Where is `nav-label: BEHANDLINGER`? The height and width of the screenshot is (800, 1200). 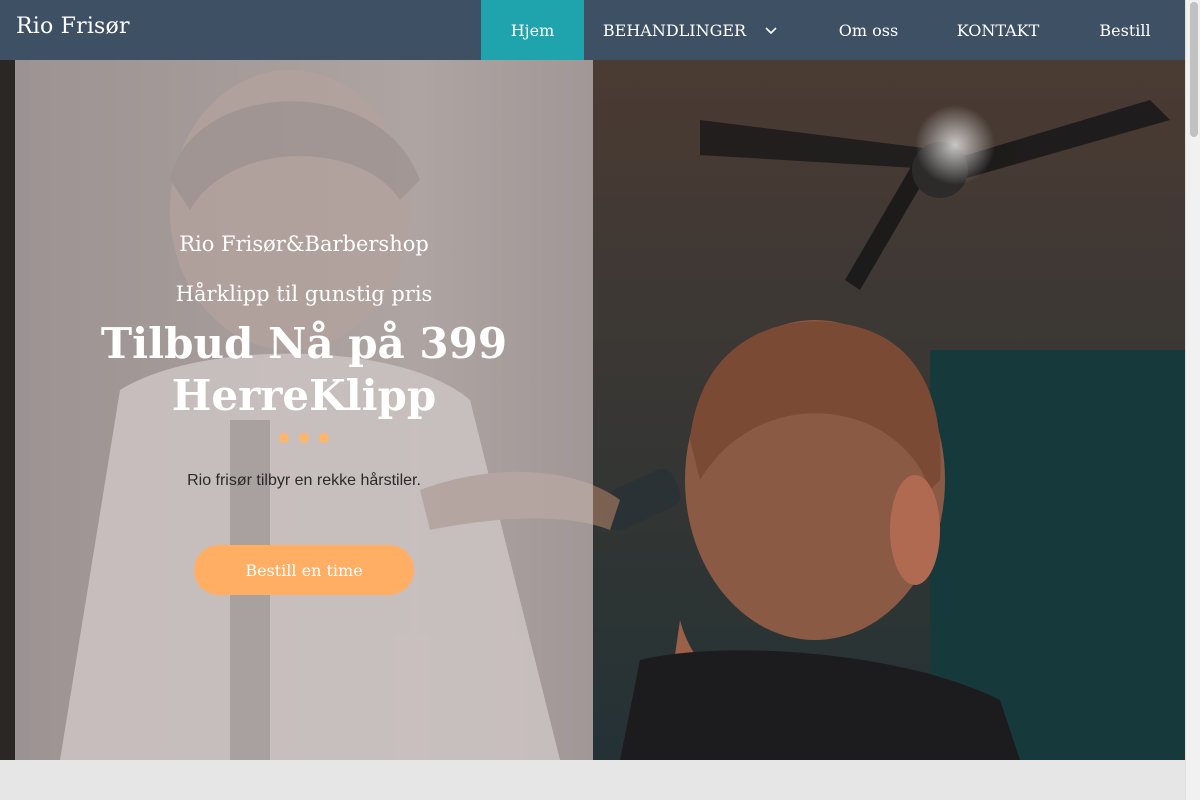
nav-label: BEHANDLINGER is located at coordinates (674, 30).